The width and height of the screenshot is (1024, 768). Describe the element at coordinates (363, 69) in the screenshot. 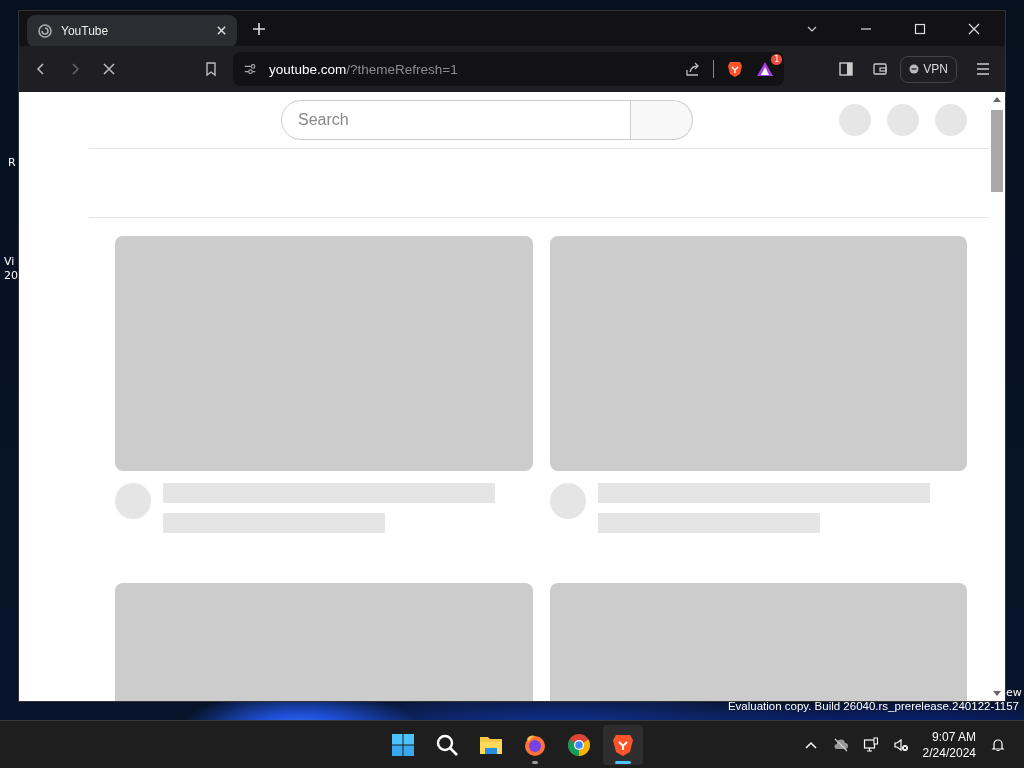

I see `url-text: youtube.com/?themeRefresh=1` at that location.